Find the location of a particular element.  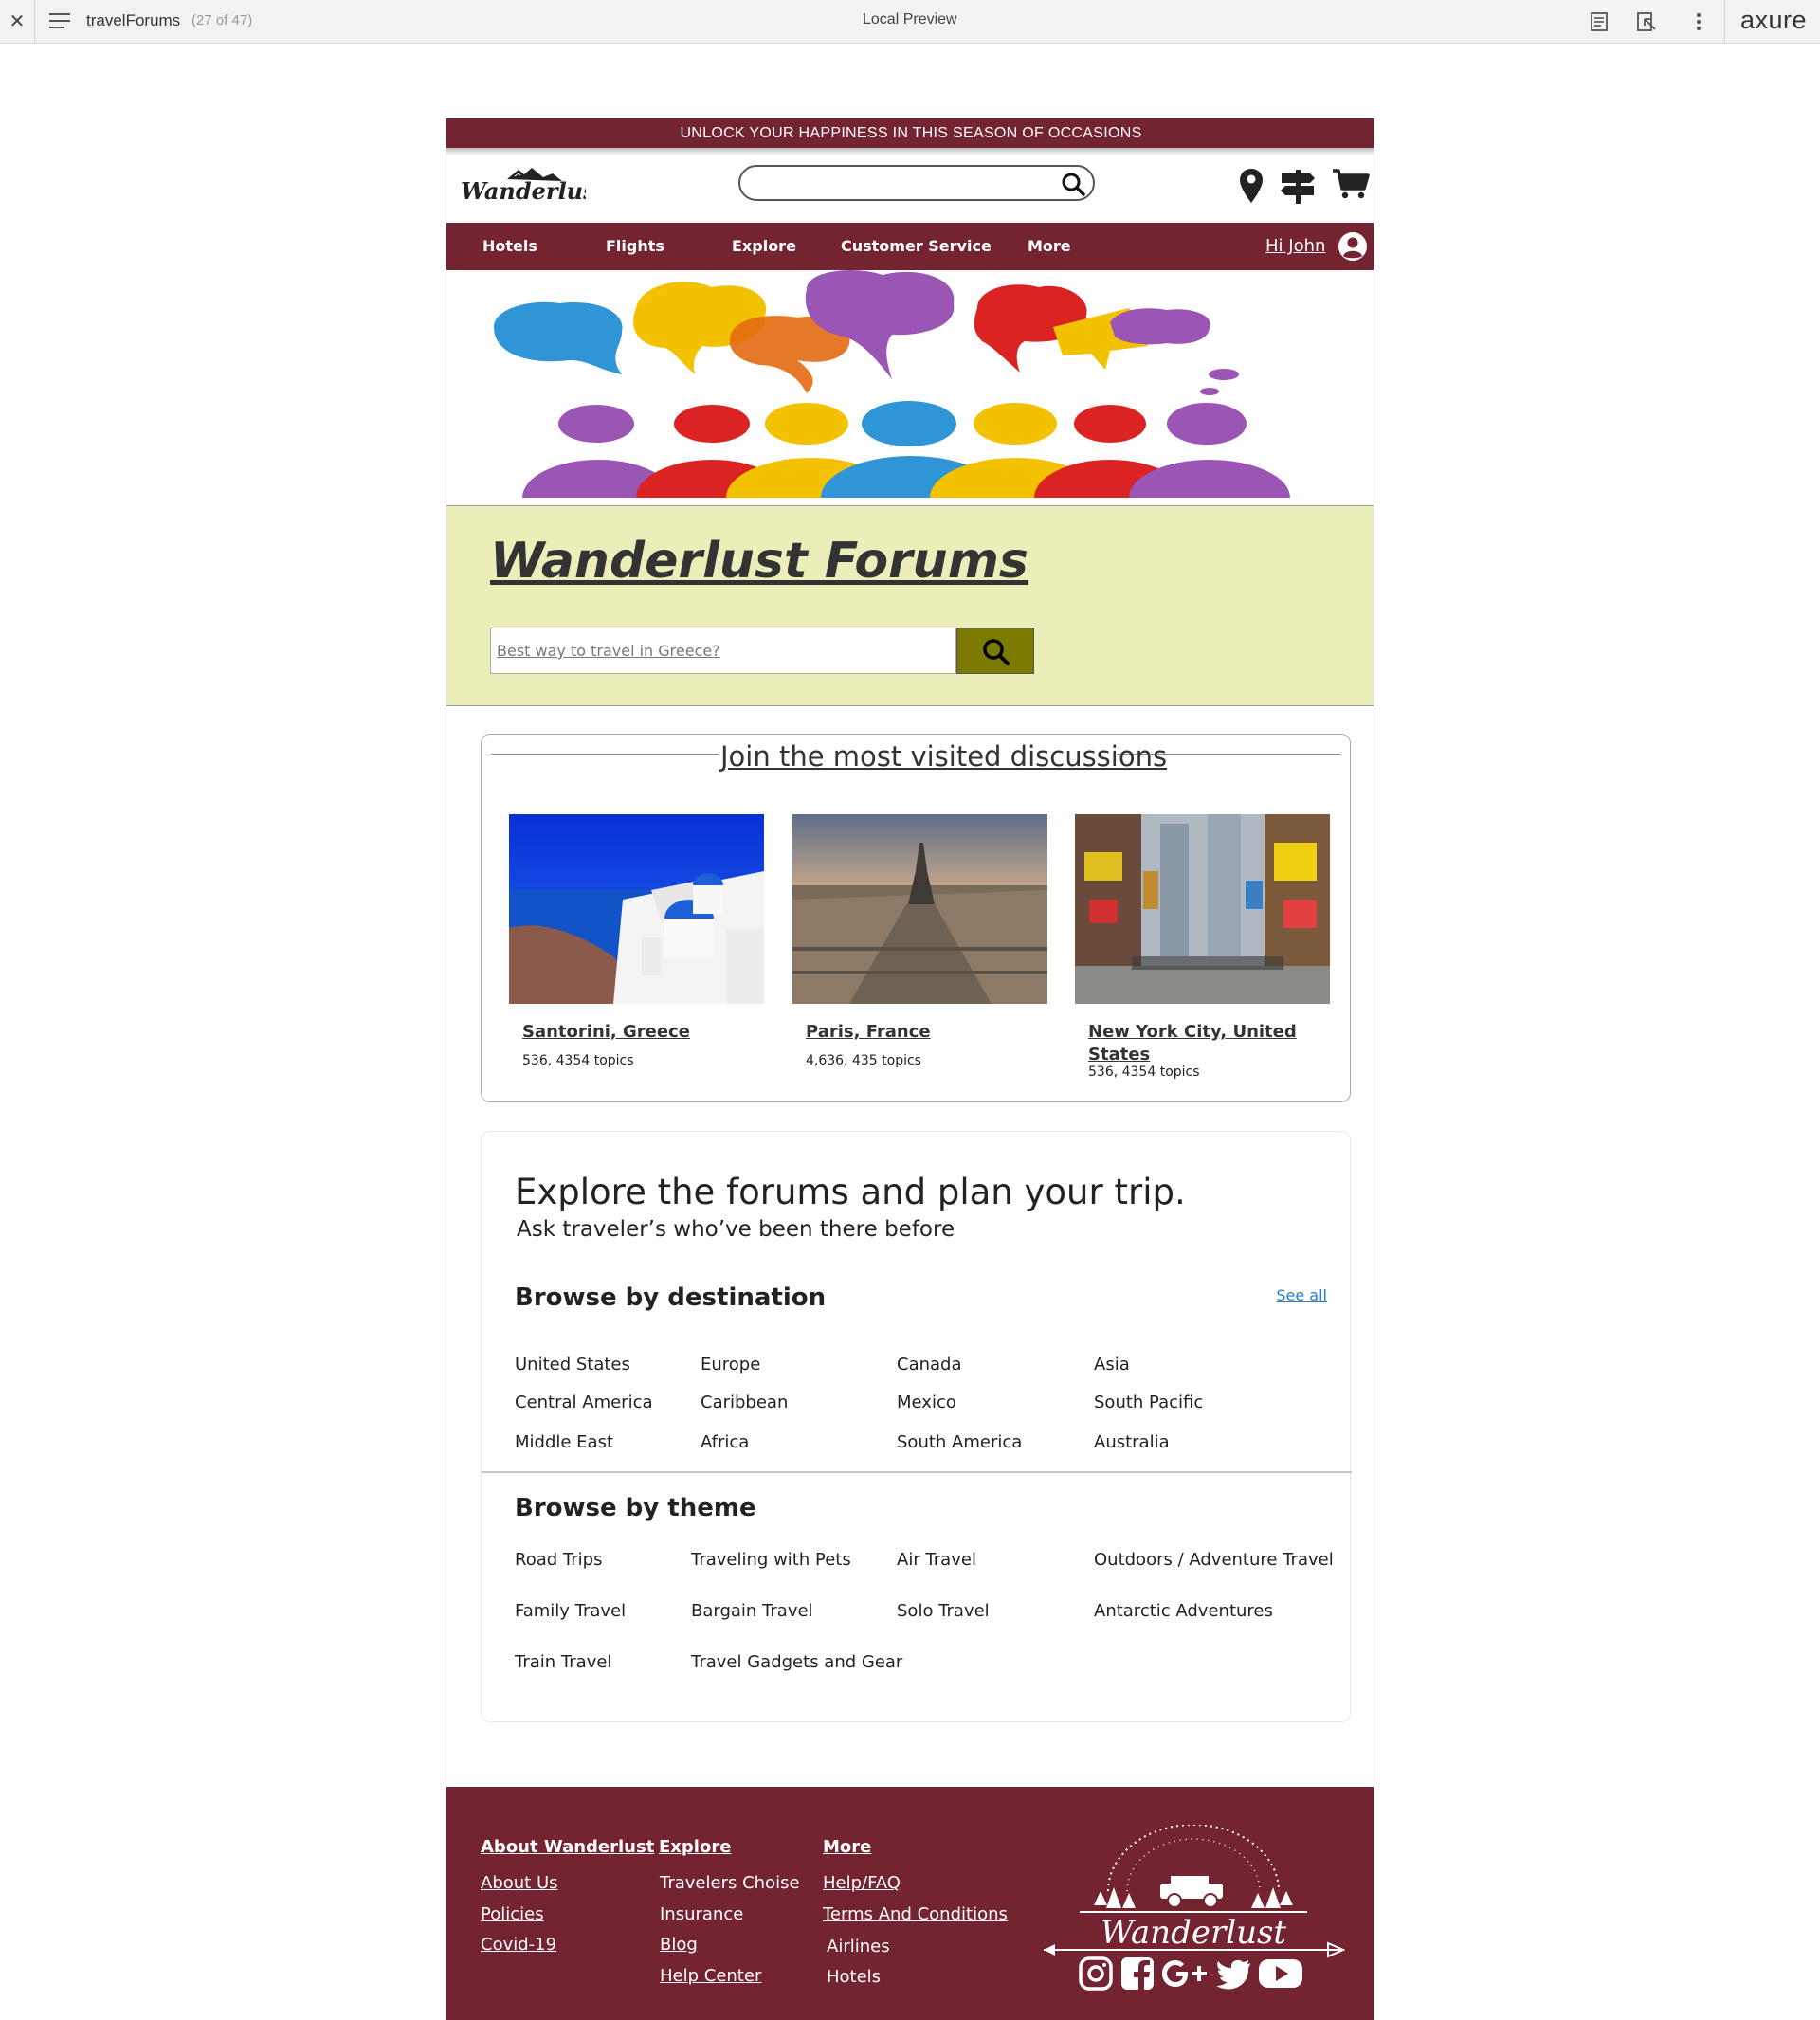

theme-link: Traveling with Pets is located at coordinates (771, 1560).